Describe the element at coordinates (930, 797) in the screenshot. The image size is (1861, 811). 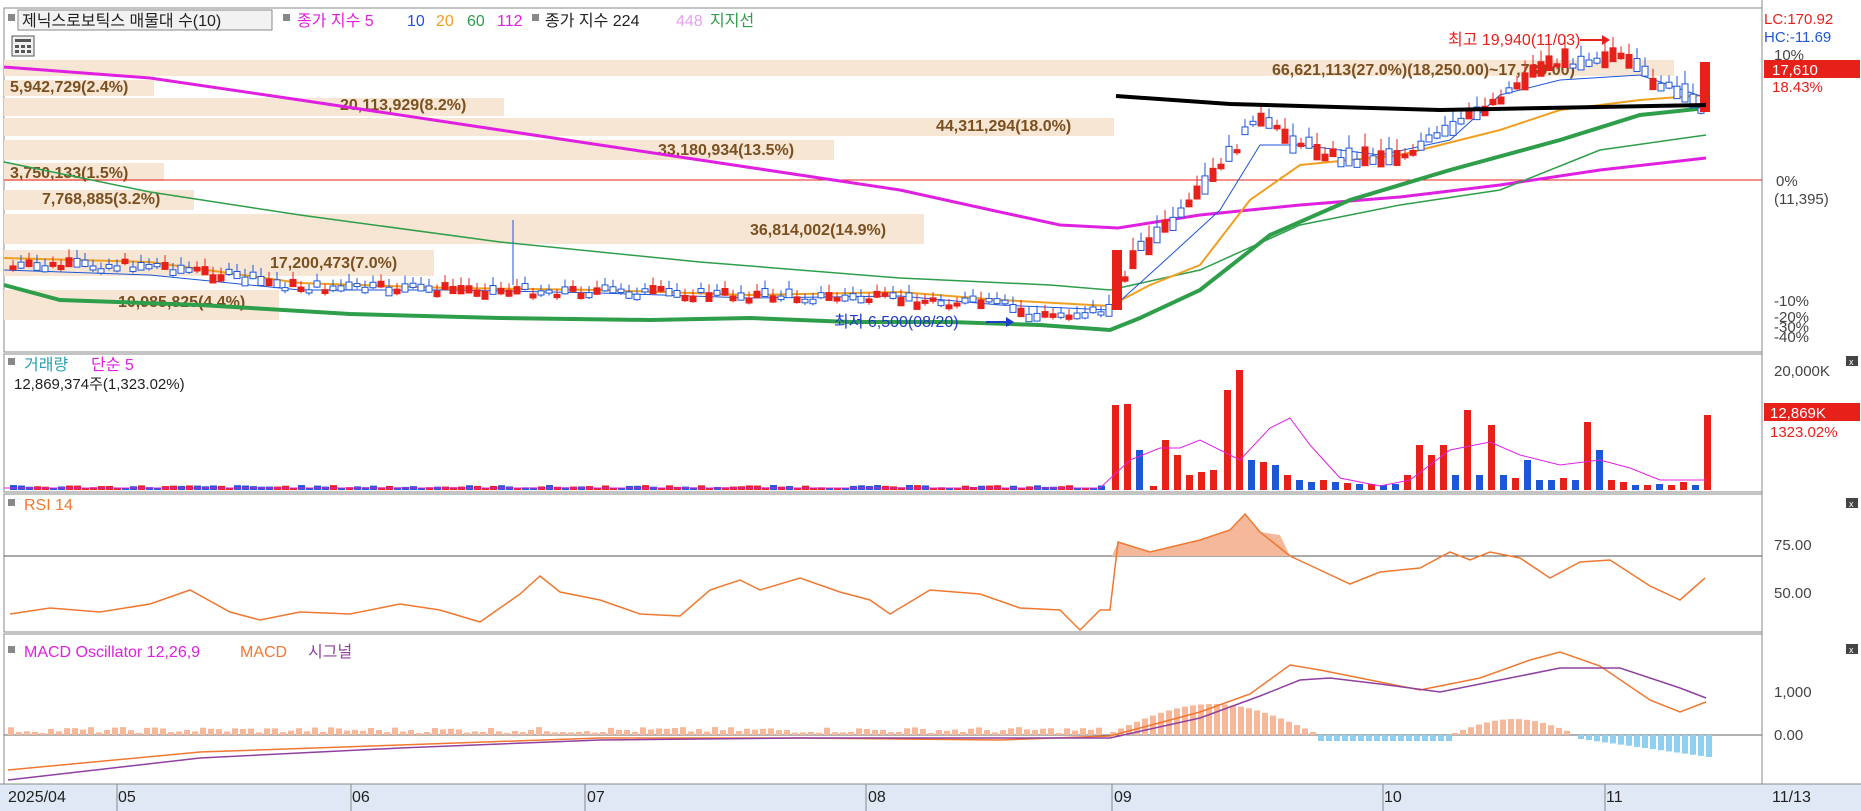
I see `x-axis-bar` at that location.